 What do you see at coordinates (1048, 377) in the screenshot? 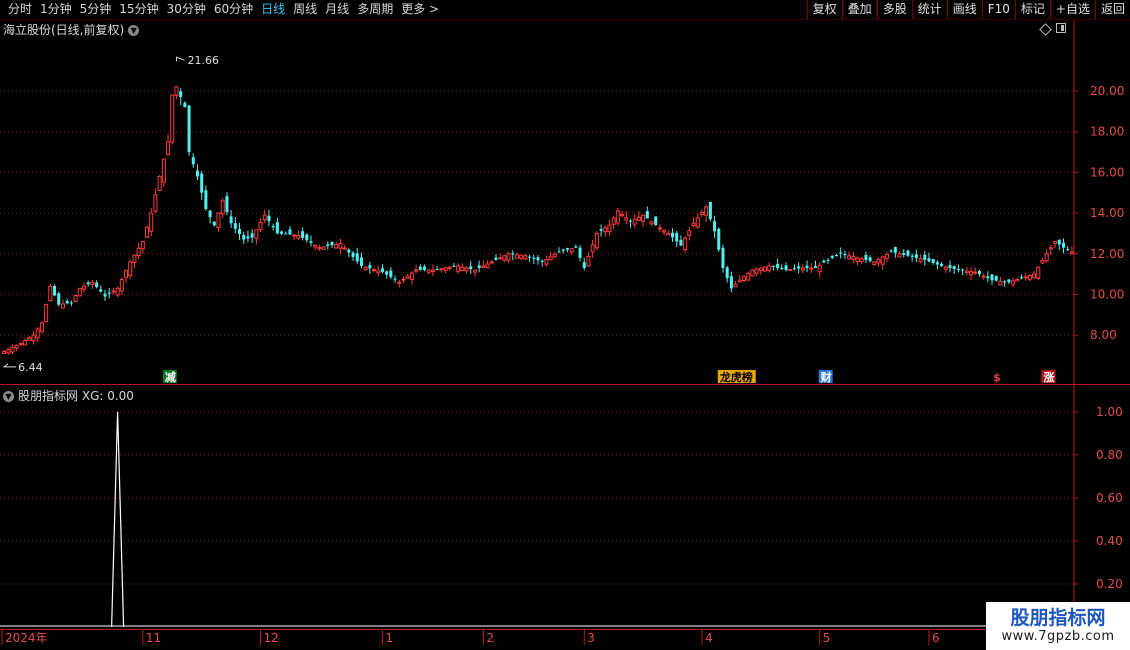
I see `event-marker-label: 涨` at bounding box center [1048, 377].